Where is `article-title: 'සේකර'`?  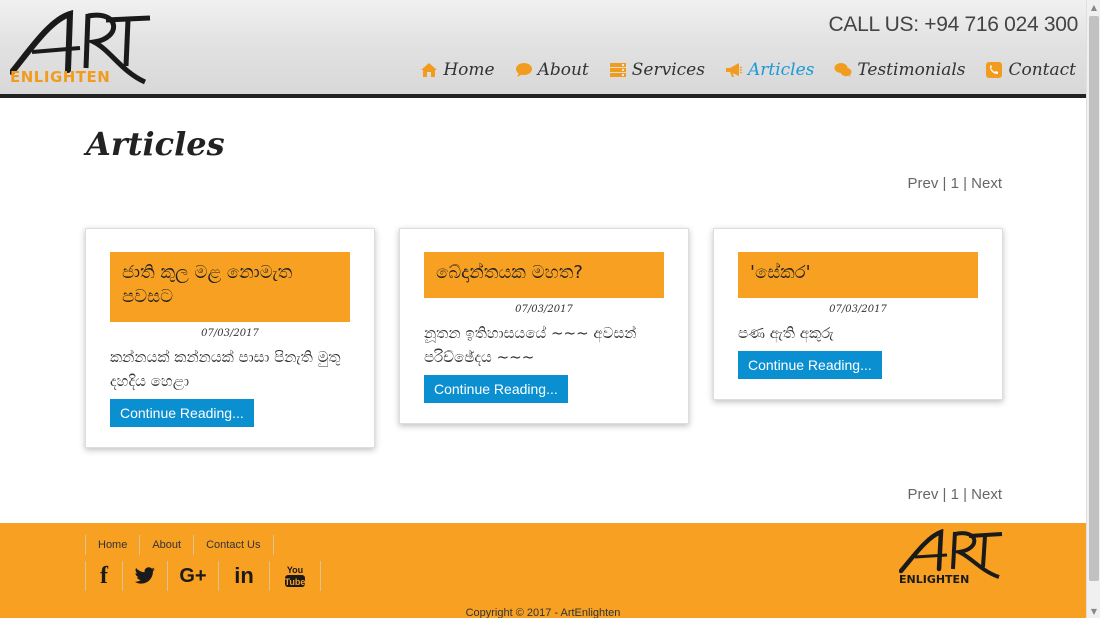
article-title: 'සේකර' is located at coordinates (858, 275).